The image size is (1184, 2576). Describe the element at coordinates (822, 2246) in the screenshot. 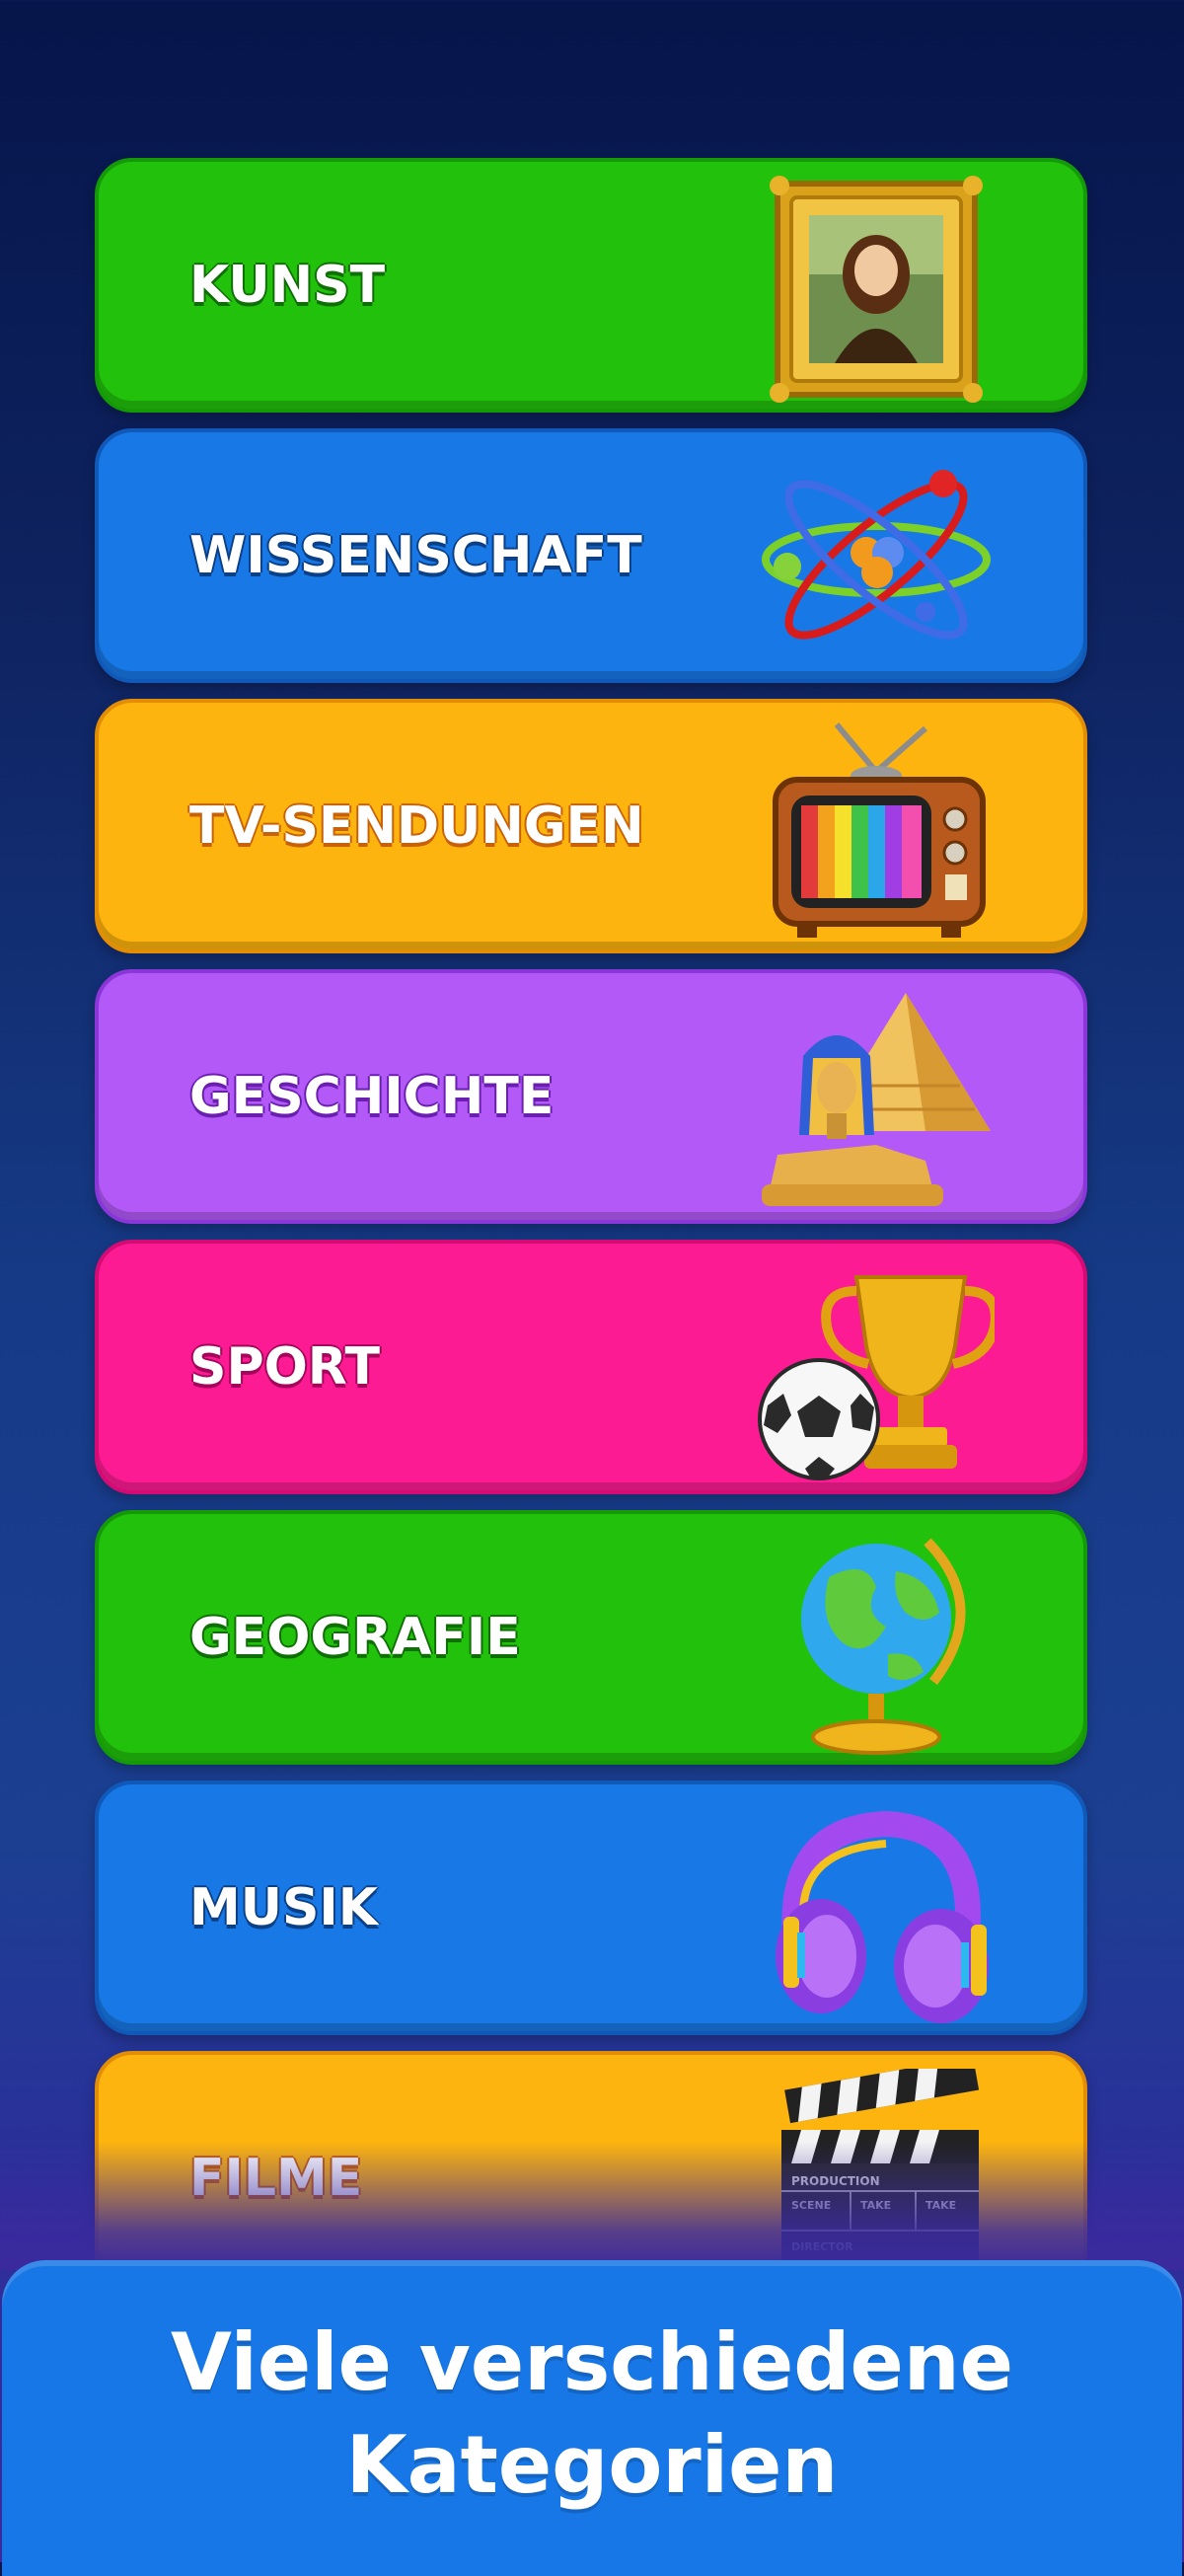

I see `clapper-director-text: DIRECTOR` at that location.